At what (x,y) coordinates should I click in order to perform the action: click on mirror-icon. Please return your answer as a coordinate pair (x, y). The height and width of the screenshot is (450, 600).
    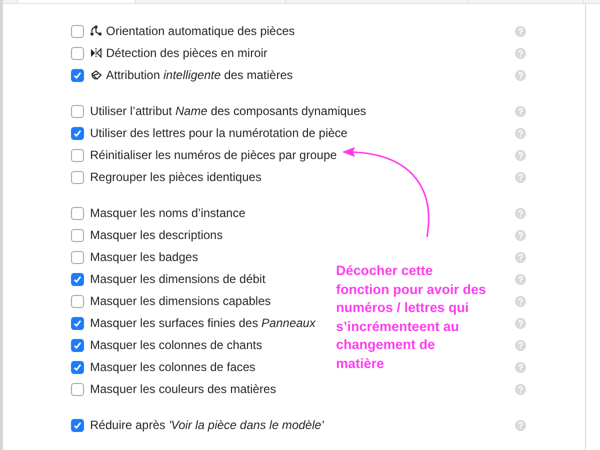
    Looking at the image, I should click on (96, 53).